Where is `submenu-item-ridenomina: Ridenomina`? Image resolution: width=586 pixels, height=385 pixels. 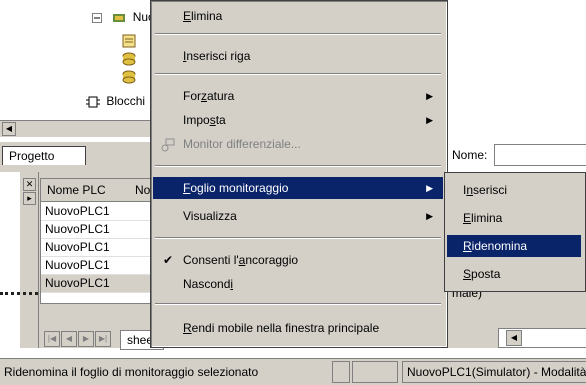
submenu-item-ridenomina: Ridenomina is located at coordinates (514, 246).